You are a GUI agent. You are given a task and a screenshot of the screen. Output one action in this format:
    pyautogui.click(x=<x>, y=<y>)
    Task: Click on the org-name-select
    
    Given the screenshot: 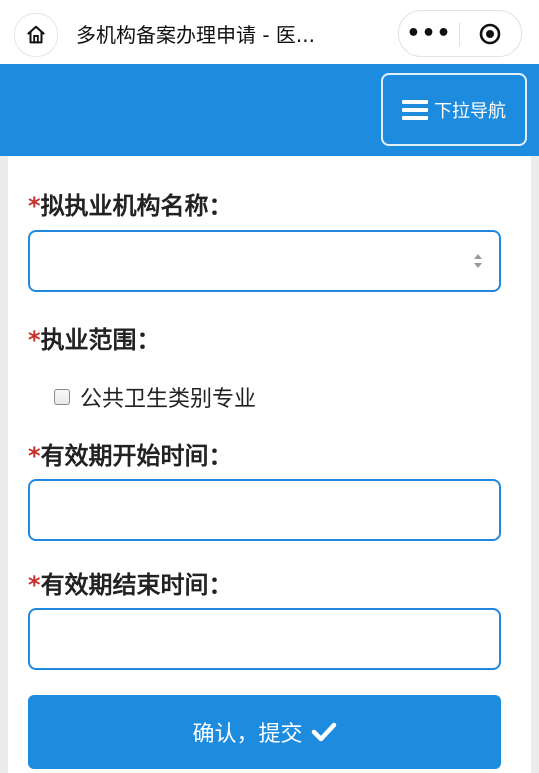 What is the action you would take?
    pyautogui.click(x=264, y=261)
    